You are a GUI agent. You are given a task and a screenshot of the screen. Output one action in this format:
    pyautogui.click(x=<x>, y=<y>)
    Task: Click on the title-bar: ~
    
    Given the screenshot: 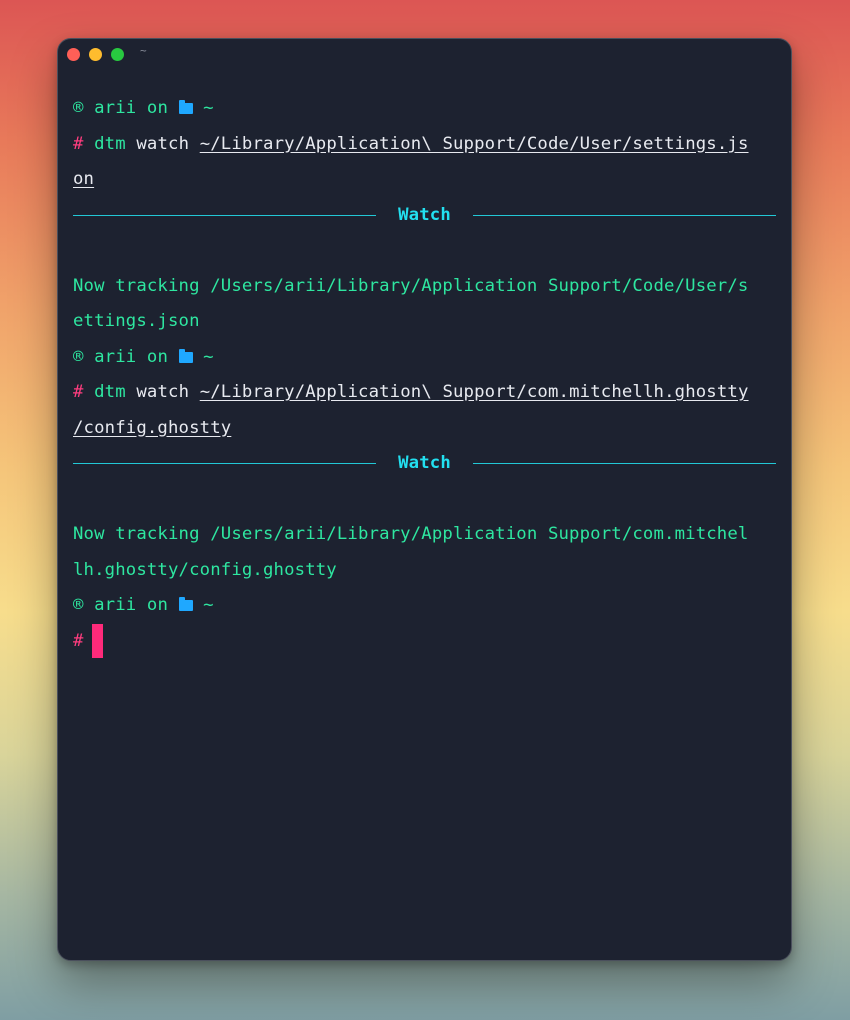 What is the action you would take?
    pyautogui.click(x=424, y=55)
    